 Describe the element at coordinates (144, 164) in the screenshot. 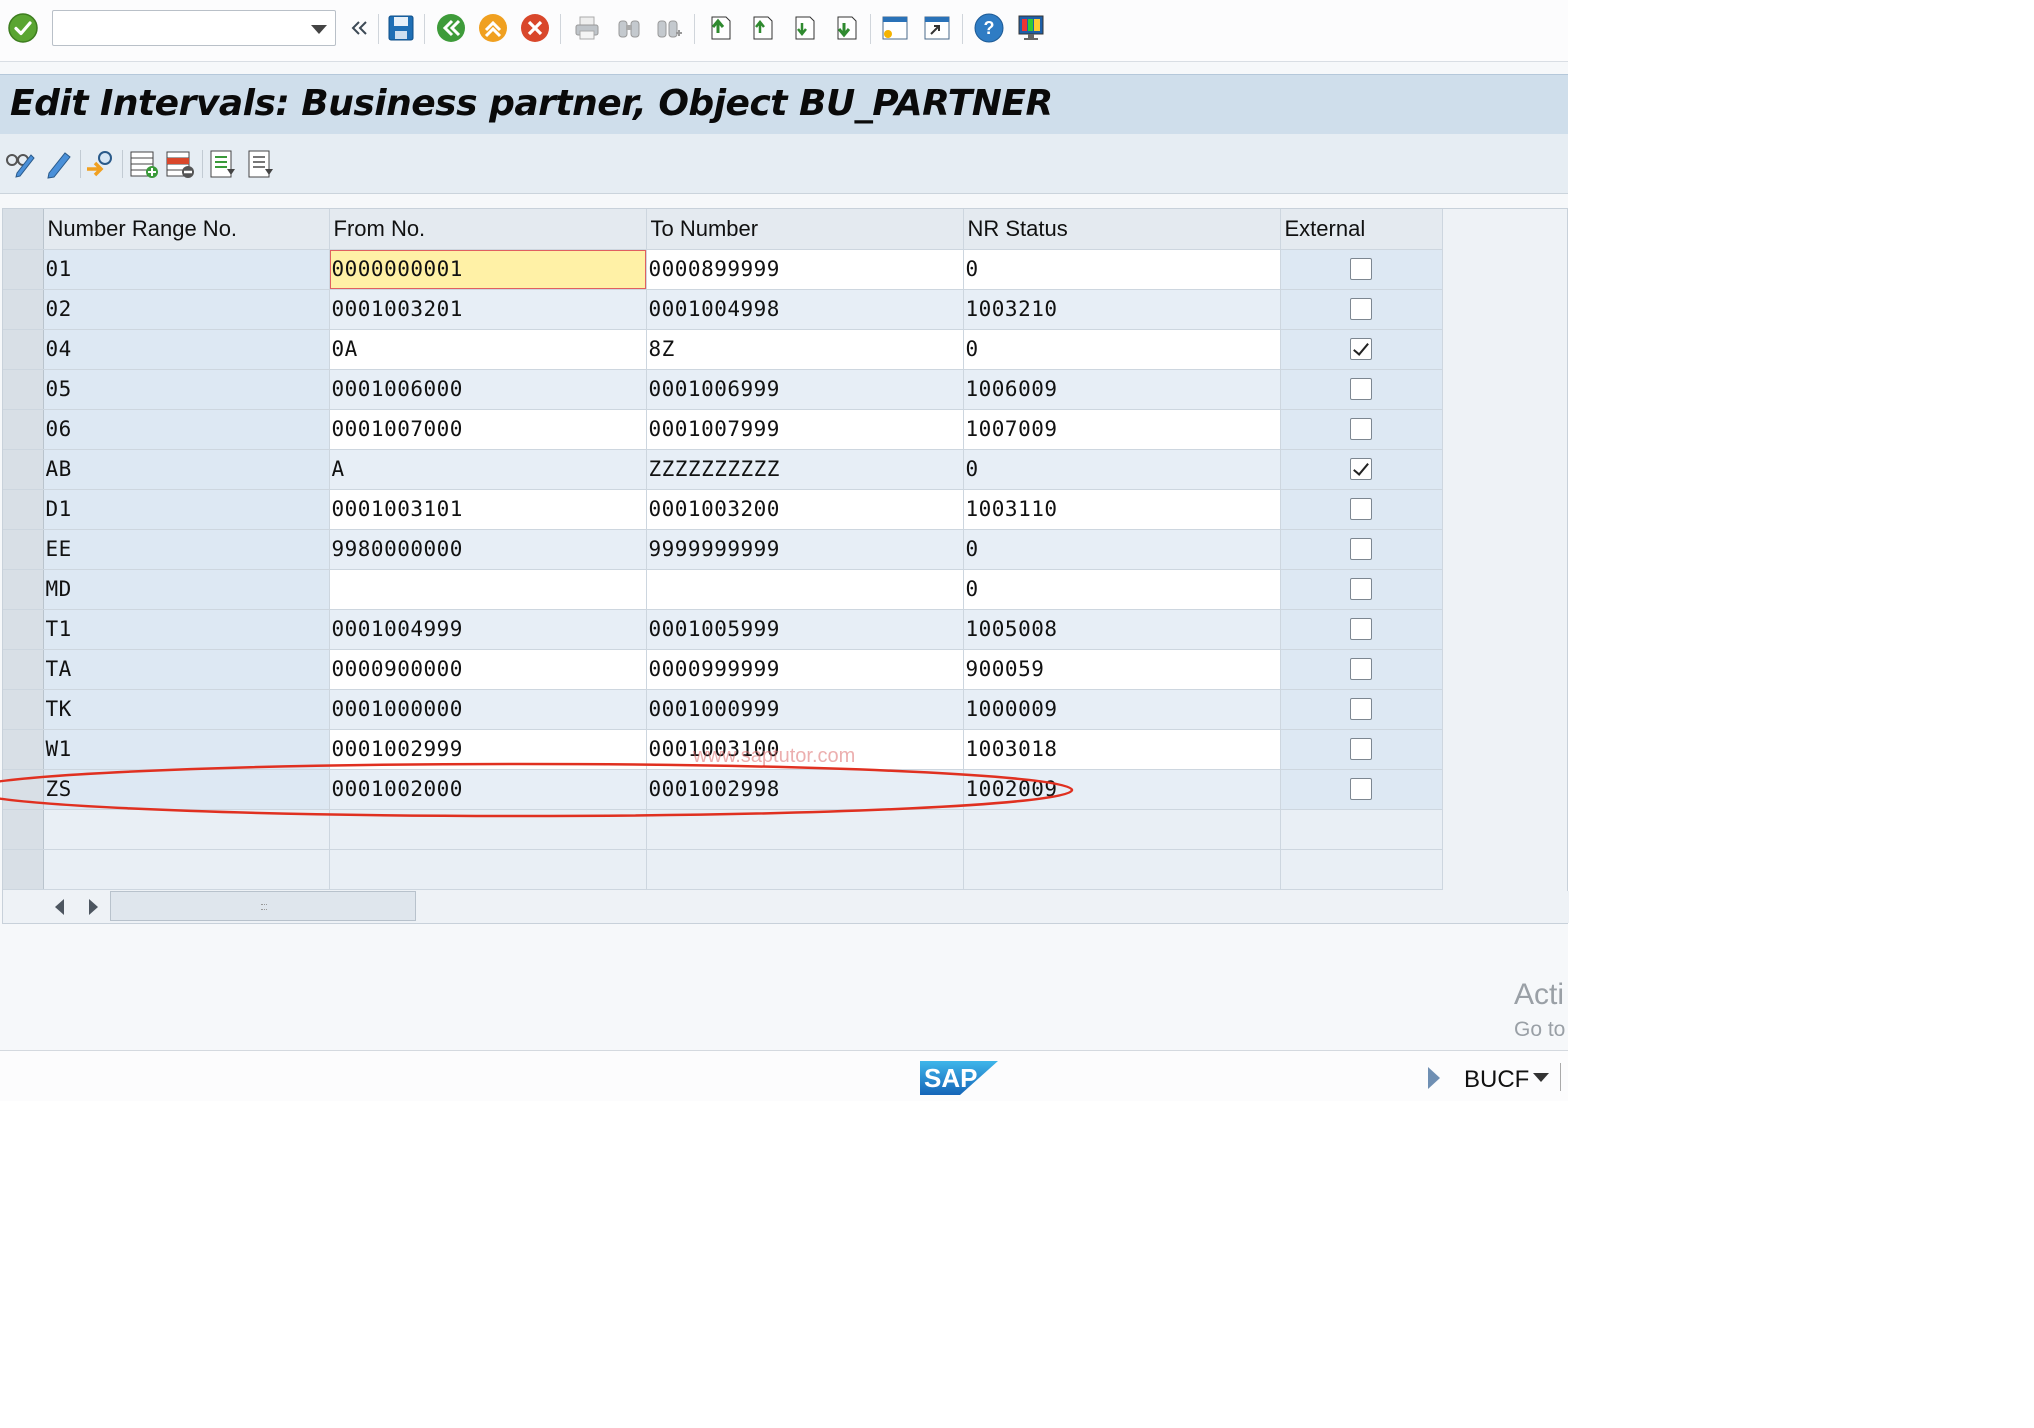

I see `insert-interval-icon` at that location.